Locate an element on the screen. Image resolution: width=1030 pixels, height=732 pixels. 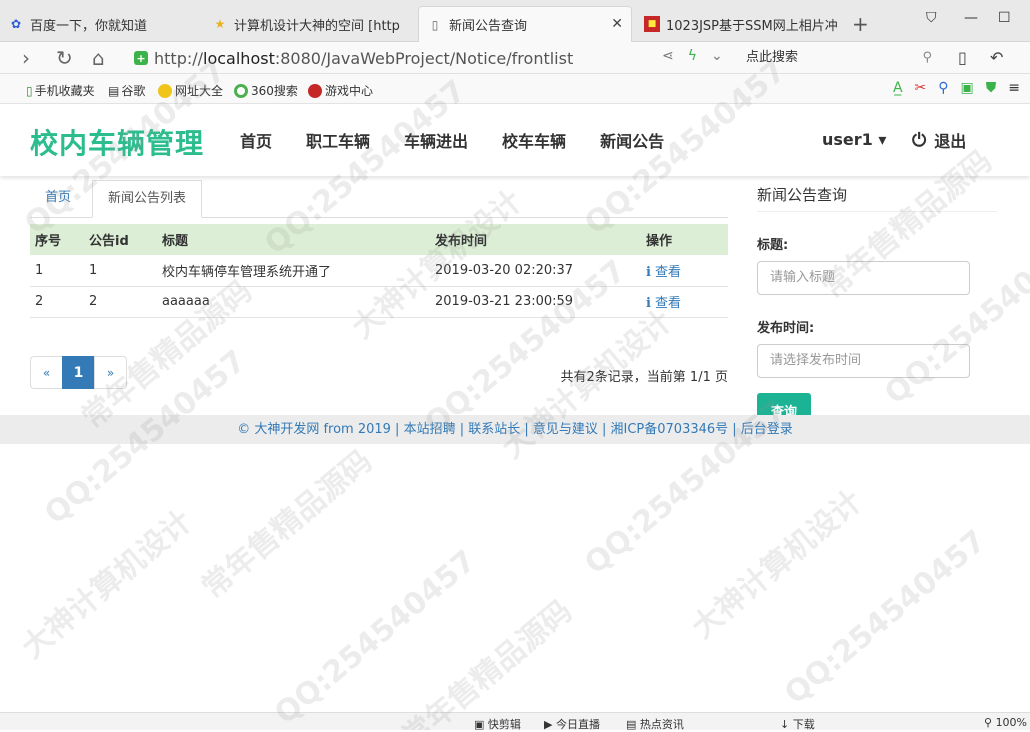
bookmark-nav: 网址大全 is located at coordinates (190, 90).